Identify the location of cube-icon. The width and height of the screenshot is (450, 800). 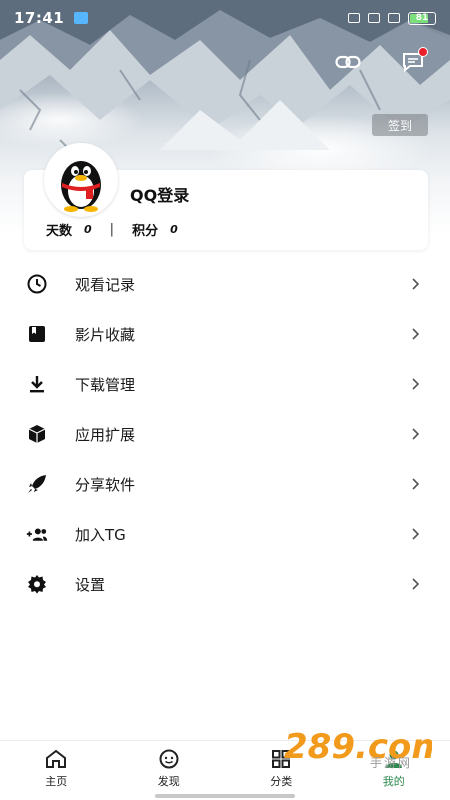
(37, 434).